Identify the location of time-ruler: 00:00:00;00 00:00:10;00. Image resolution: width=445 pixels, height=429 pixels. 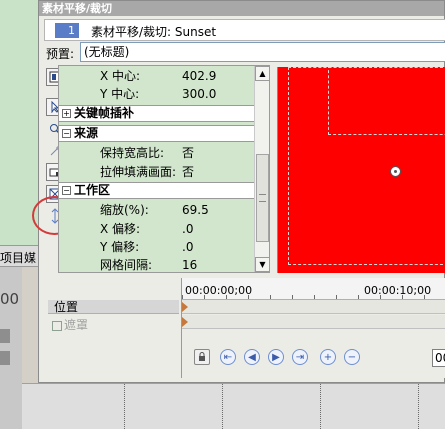
(313, 289).